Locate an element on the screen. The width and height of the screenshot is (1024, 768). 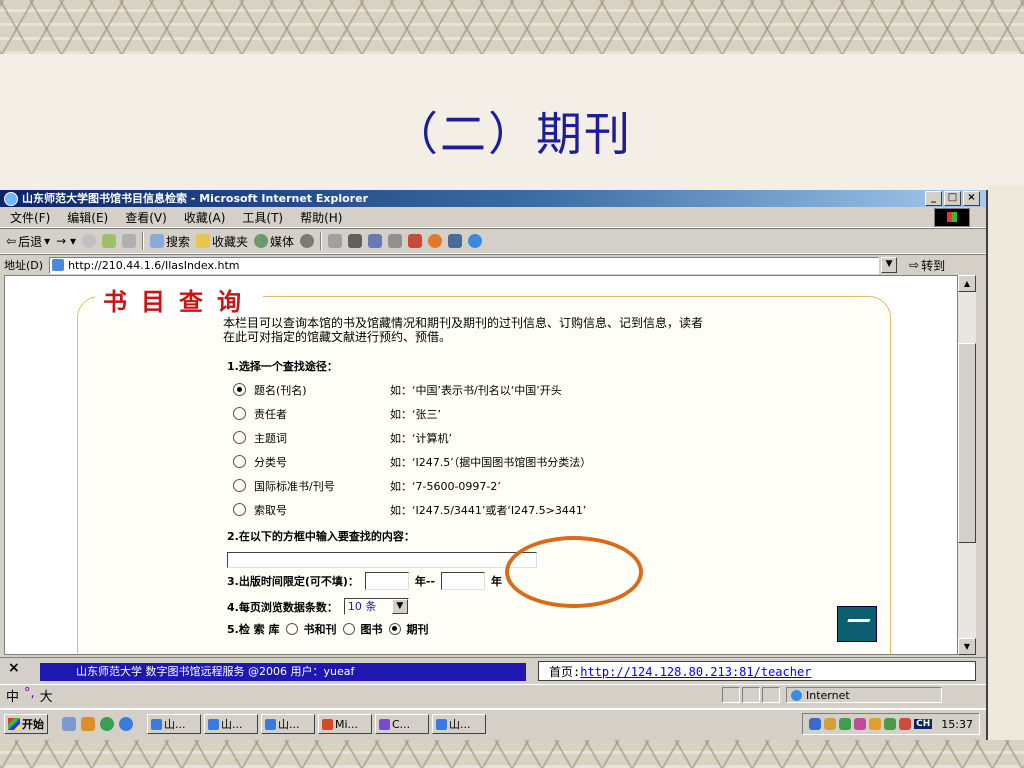
year-to-input is located at coordinates (463, 581).